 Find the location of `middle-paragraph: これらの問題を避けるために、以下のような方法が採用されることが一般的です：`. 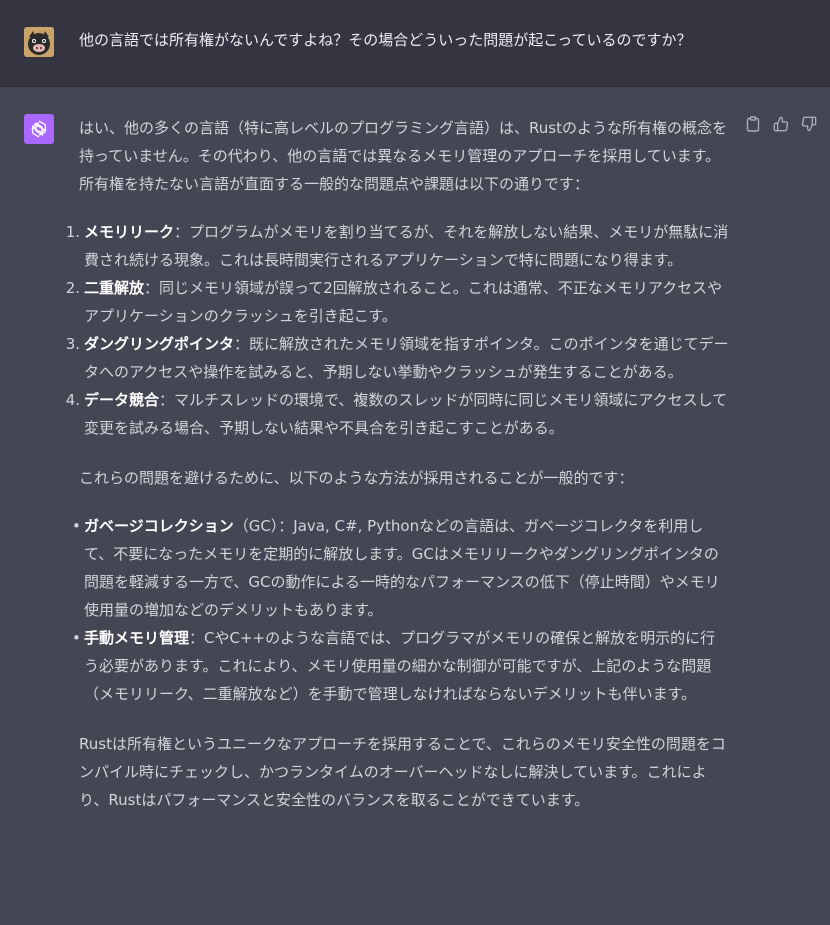

middle-paragraph: これらの問題を避けるために、以下のような方法が採用されることが一般的です： is located at coordinates (356, 478).